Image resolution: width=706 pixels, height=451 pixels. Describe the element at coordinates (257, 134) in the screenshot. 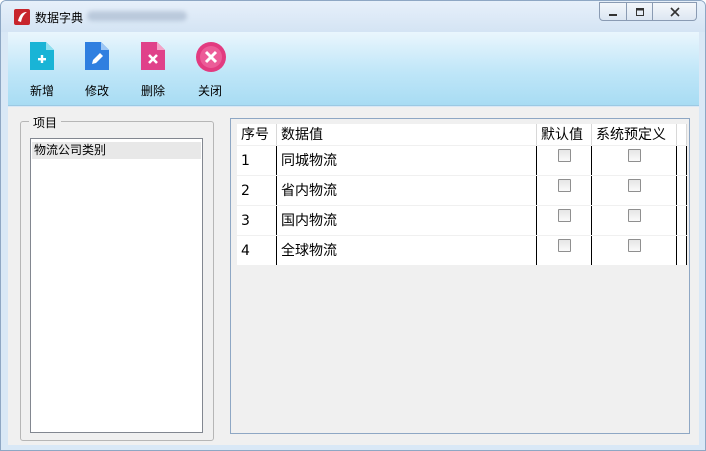

I see `column-header-index: 序号` at that location.